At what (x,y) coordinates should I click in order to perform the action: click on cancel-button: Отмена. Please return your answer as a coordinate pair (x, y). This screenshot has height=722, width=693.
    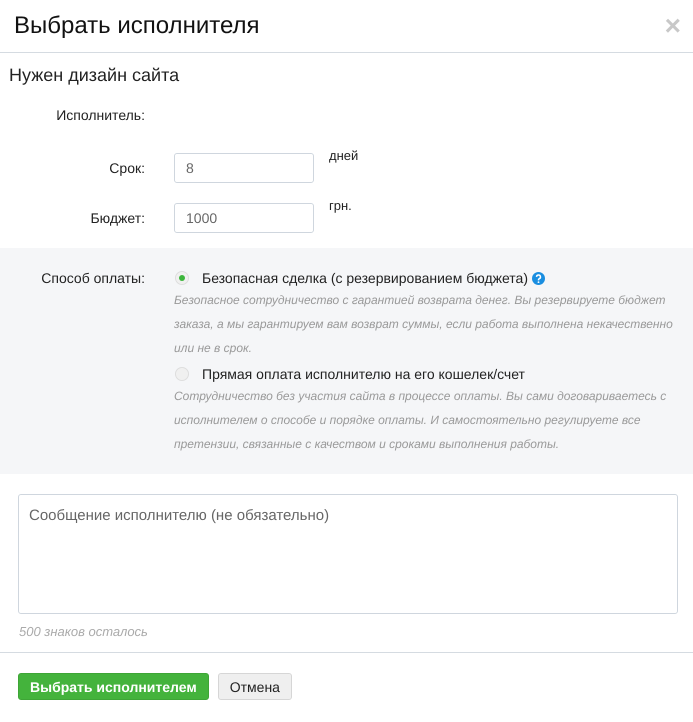
    Looking at the image, I should click on (255, 686).